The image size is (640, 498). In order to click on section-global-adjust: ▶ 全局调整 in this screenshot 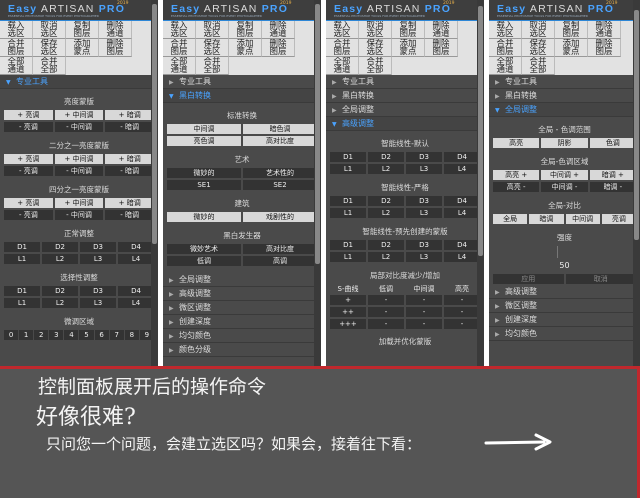, I will do `click(405, 110)`.